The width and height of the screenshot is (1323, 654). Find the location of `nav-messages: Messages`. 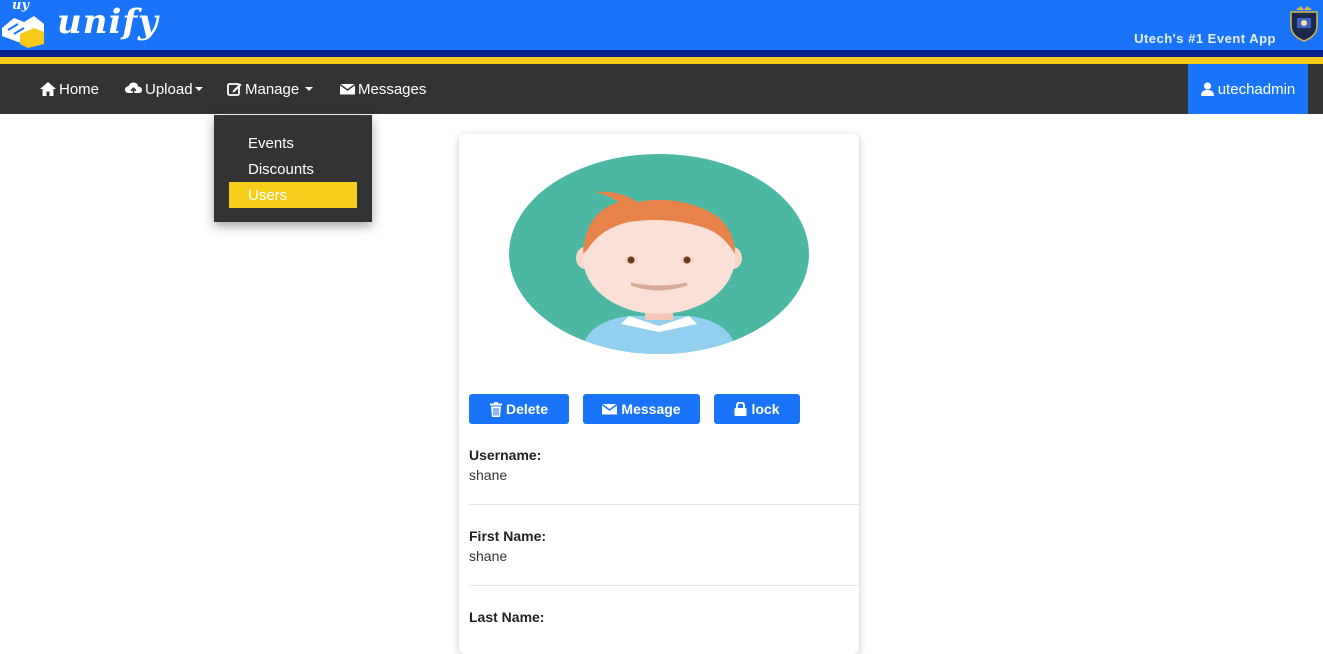

nav-messages: Messages is located at coordinates (383, 89).